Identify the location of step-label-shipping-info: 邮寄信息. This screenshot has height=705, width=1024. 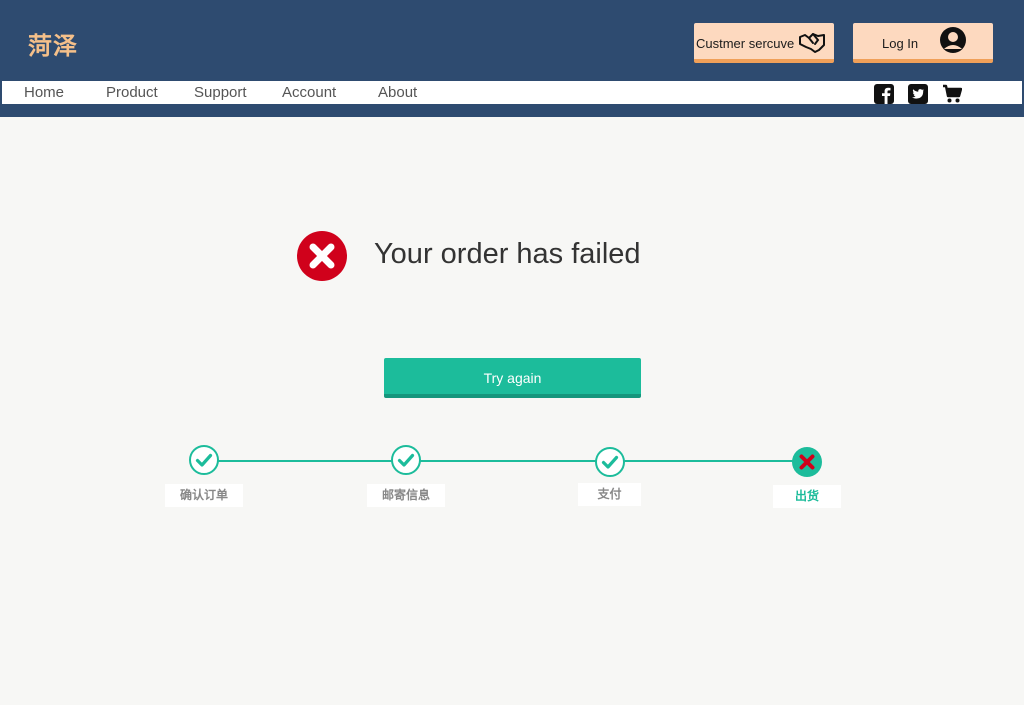
(406, 495).